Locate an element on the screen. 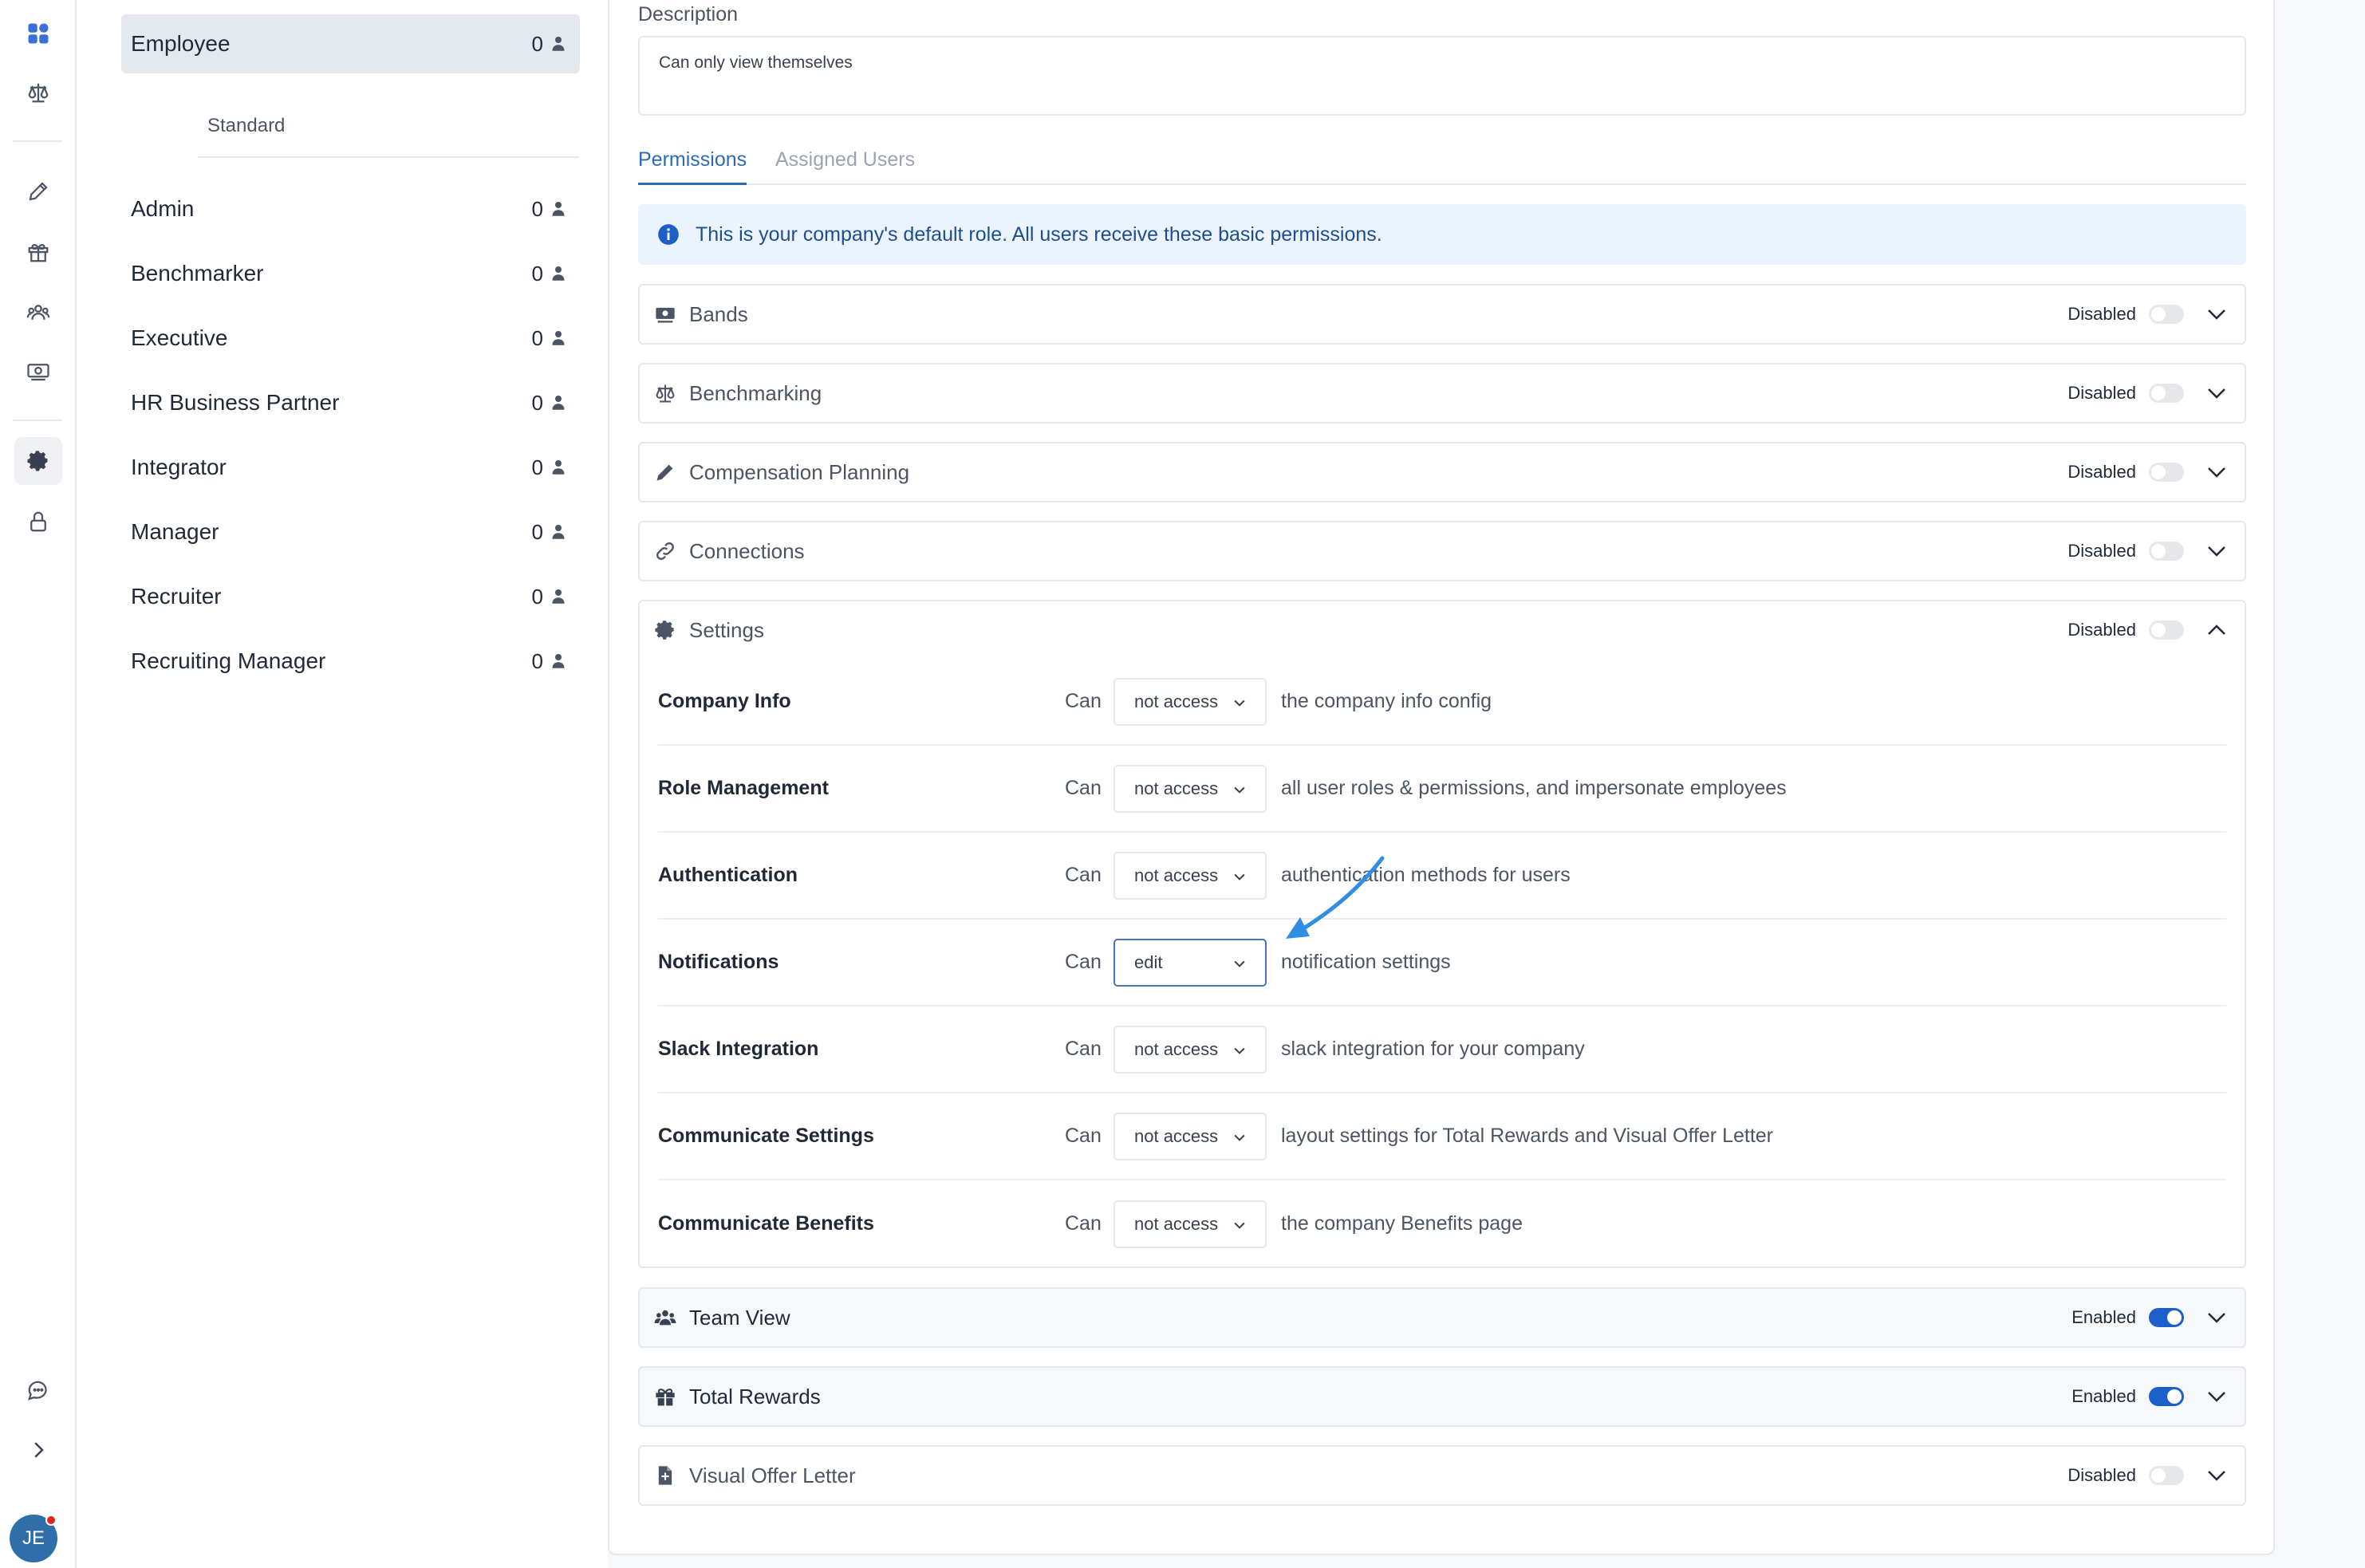 The image size is (2365, 1568). role-item-recruiter: Recruiter 0 is located at coordinates (350, 596).